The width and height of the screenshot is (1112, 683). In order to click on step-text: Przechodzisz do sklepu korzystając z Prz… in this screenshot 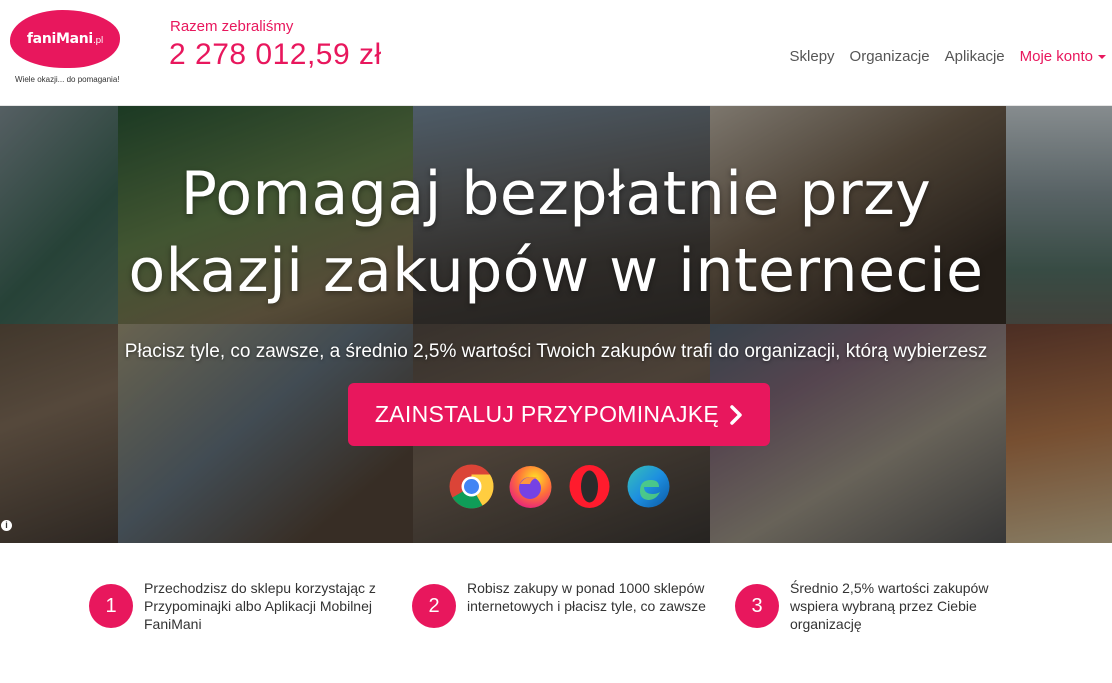, I will do `click(260, 606)`.